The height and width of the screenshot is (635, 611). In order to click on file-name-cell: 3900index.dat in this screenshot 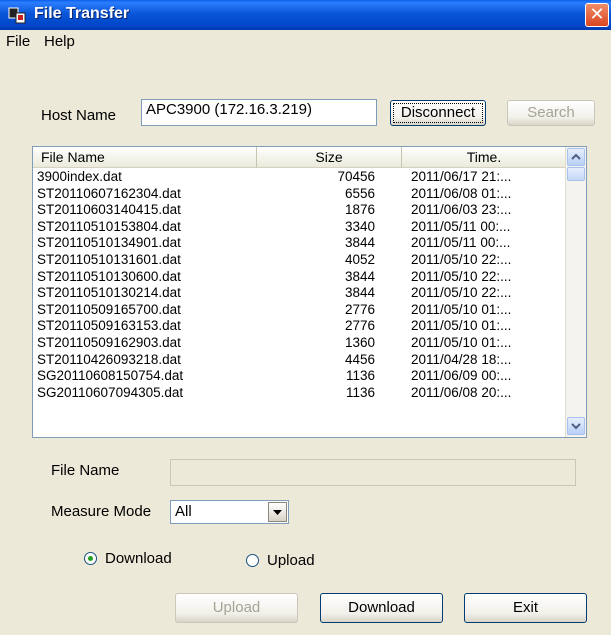, I will do `click(79, 176)`.